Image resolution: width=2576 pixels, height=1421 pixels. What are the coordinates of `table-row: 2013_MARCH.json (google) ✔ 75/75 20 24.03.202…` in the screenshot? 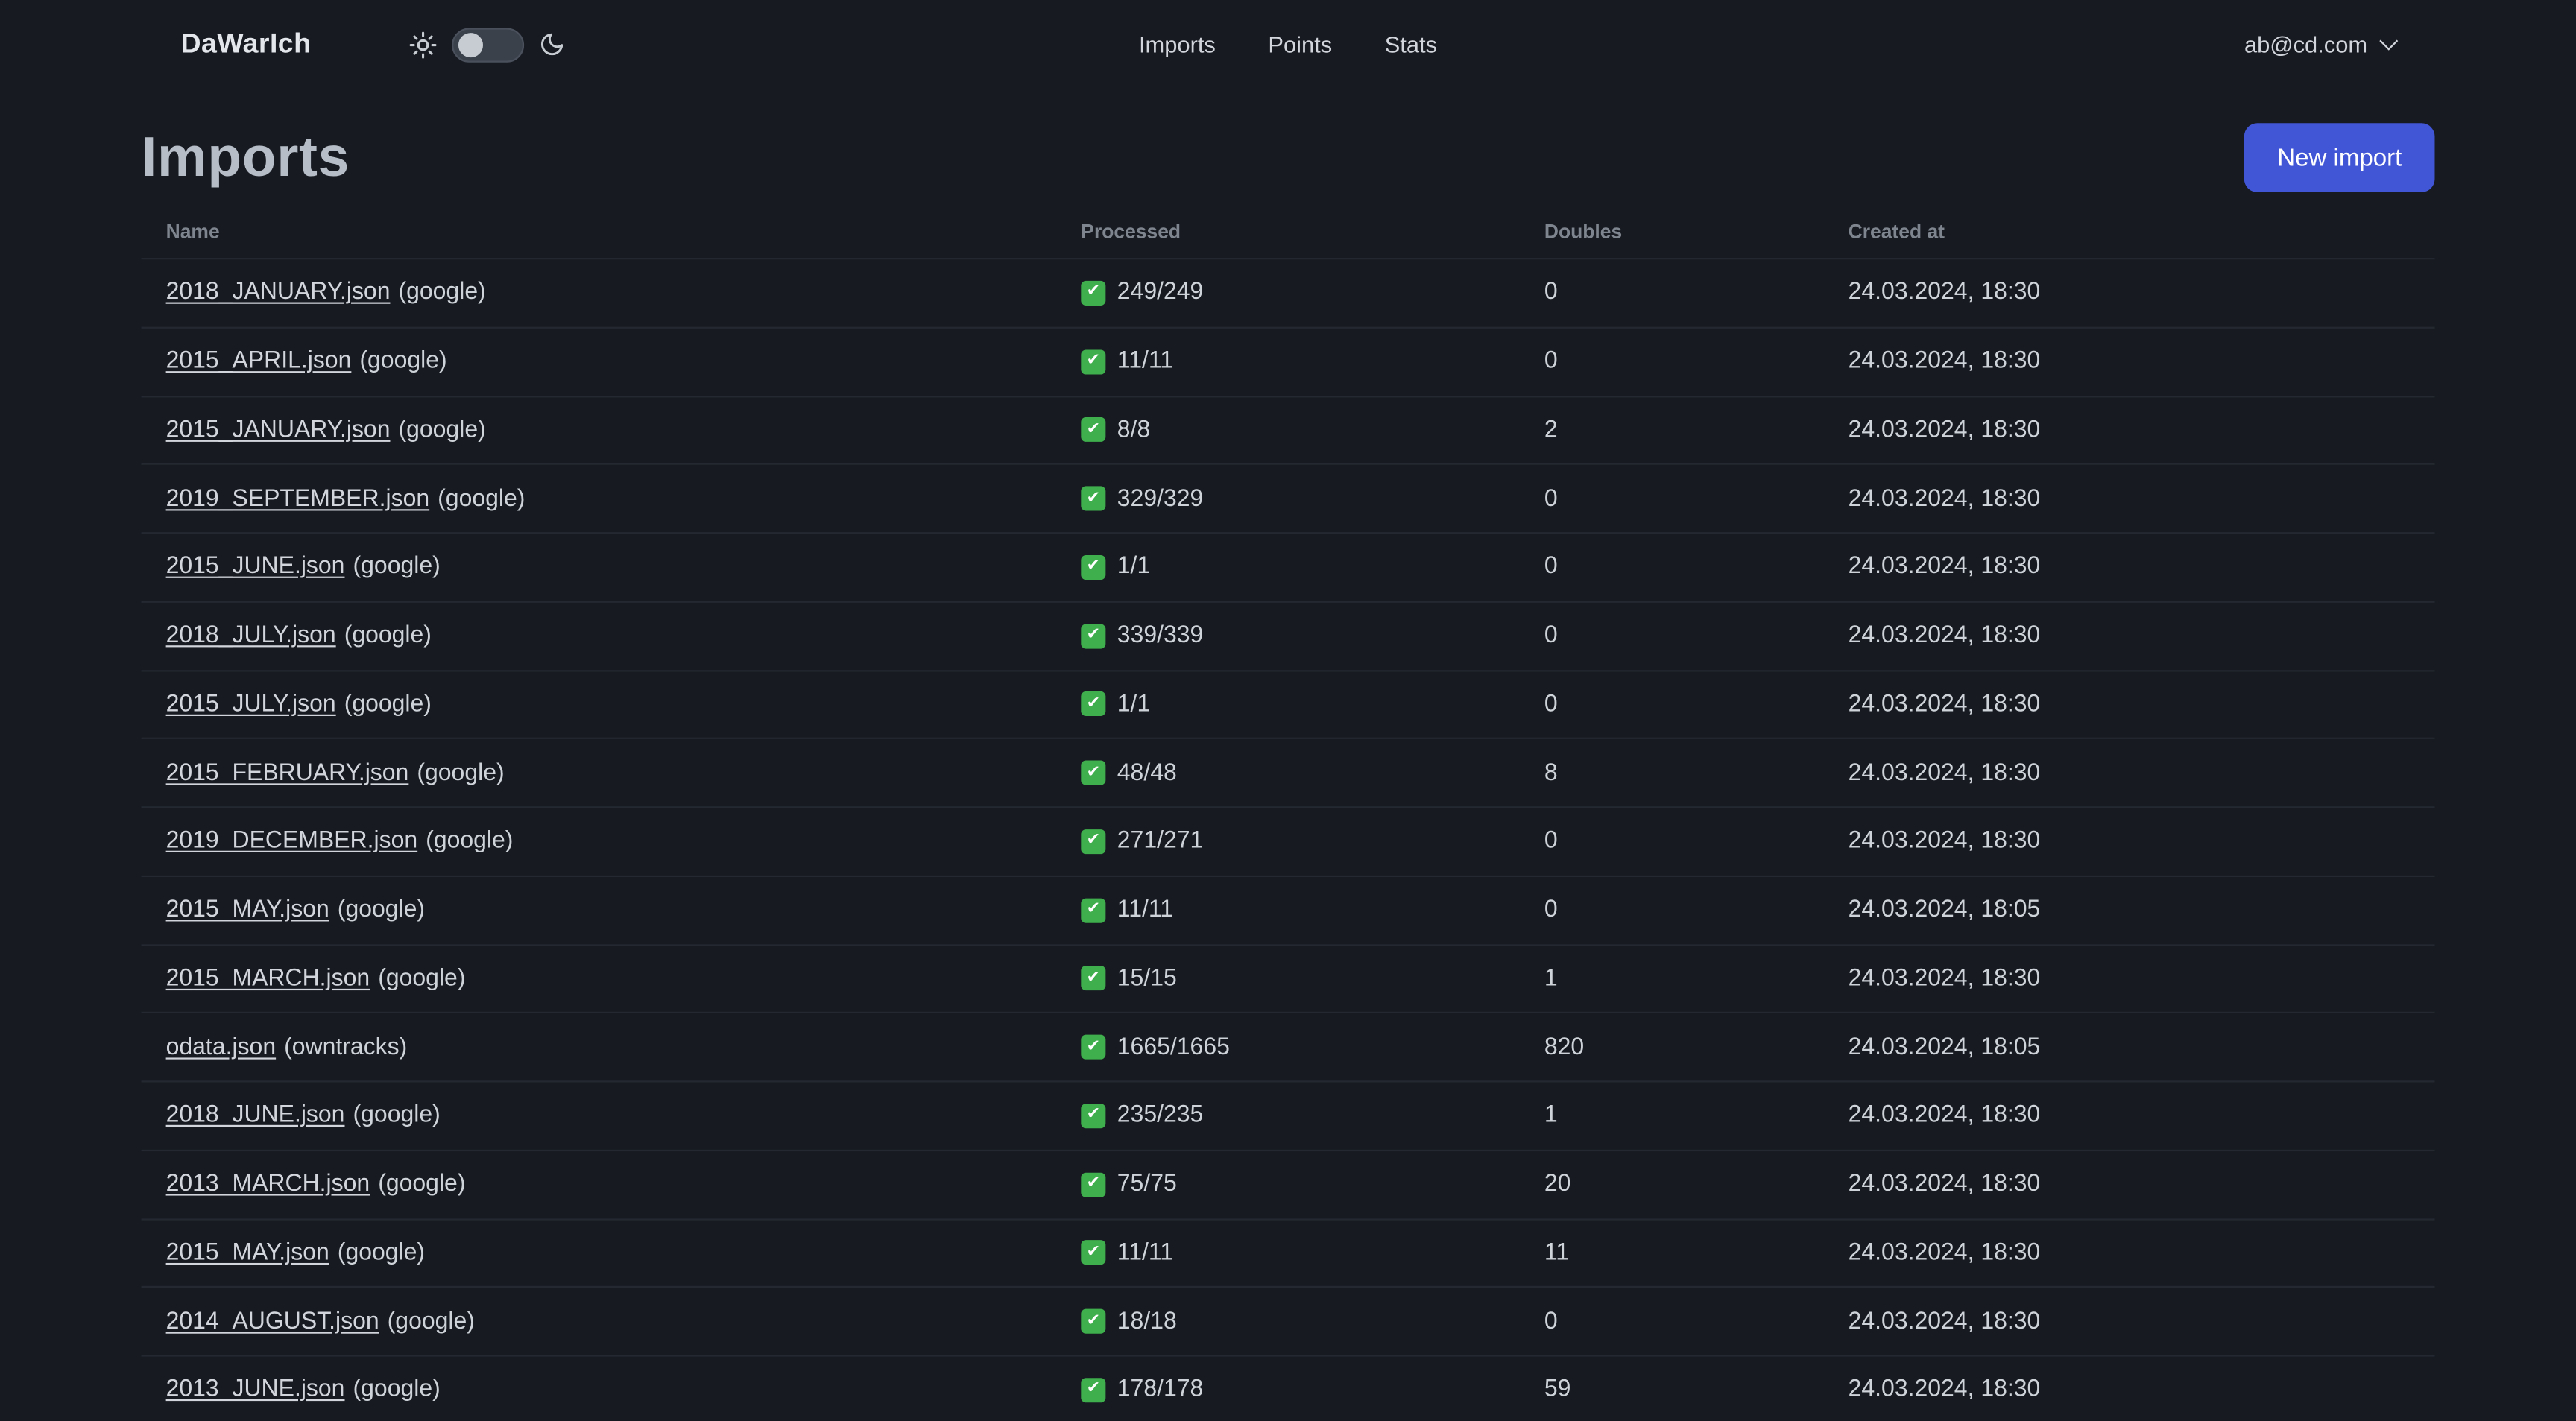 It's located at (1288, 1184).